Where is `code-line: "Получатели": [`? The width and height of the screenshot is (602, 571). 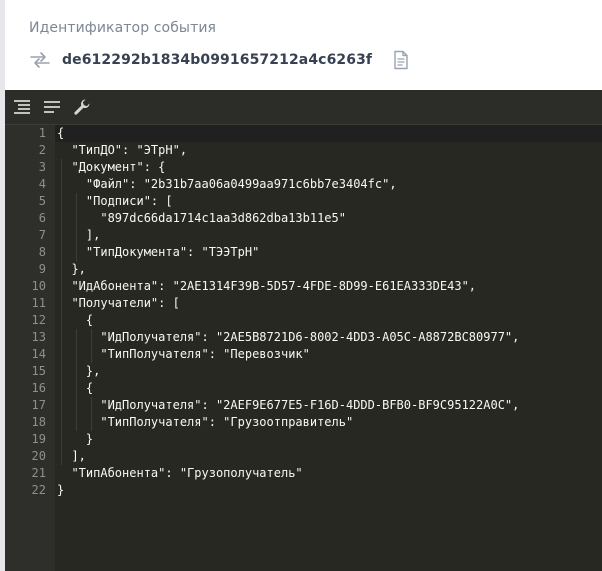 code-line: "Получатели": [ is located at coordinates (118, 303).